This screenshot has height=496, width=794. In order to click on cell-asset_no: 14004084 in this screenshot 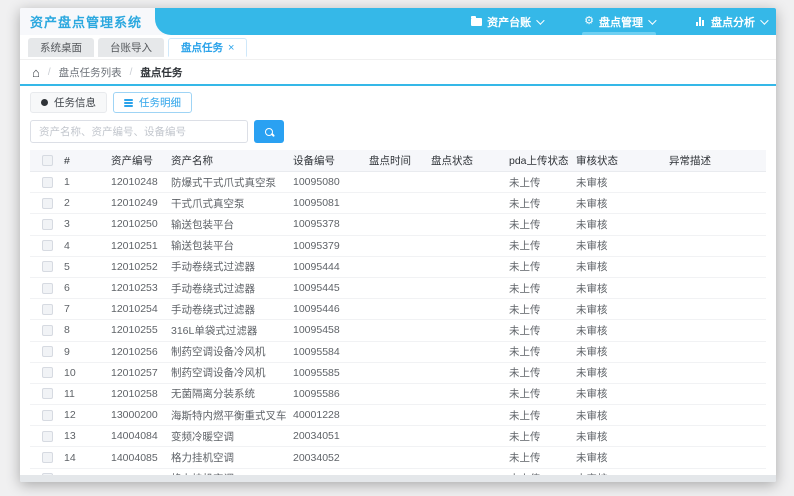, I will do `click(134, 436)`.